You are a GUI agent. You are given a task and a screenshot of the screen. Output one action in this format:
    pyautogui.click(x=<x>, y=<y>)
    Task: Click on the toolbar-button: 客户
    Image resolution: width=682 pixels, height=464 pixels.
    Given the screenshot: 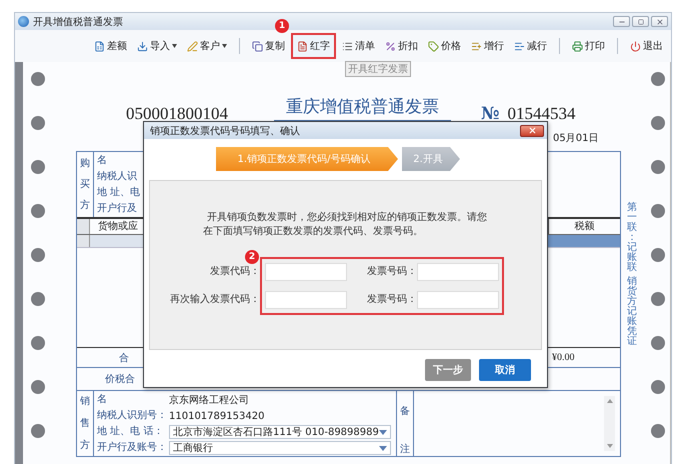 What is the action you would take?
    pyautogui.click(x=207, y=46)
    